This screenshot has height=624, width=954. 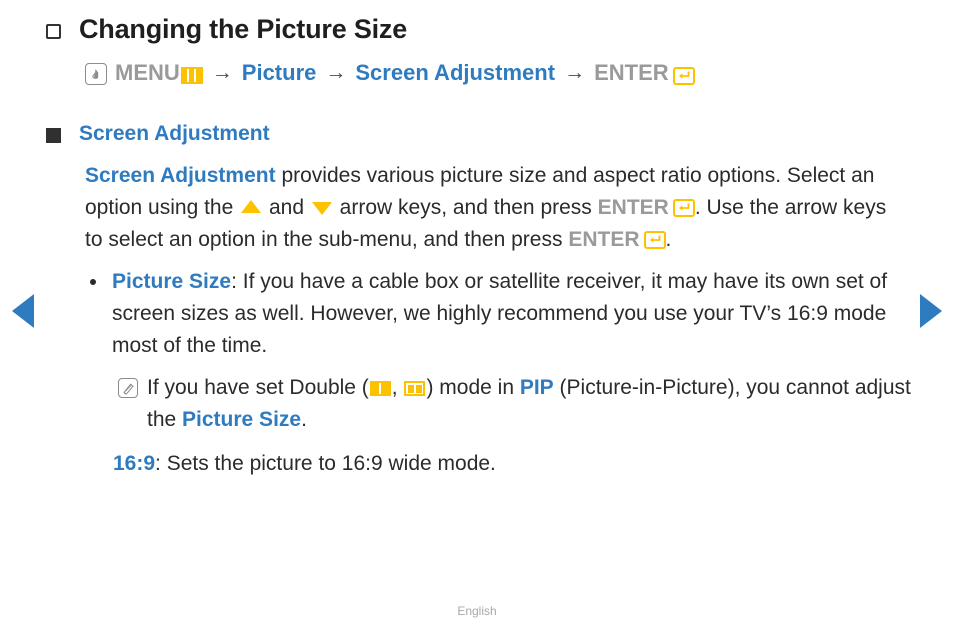 I want to click on menu-grid-icon, so click(x=191, y=75).